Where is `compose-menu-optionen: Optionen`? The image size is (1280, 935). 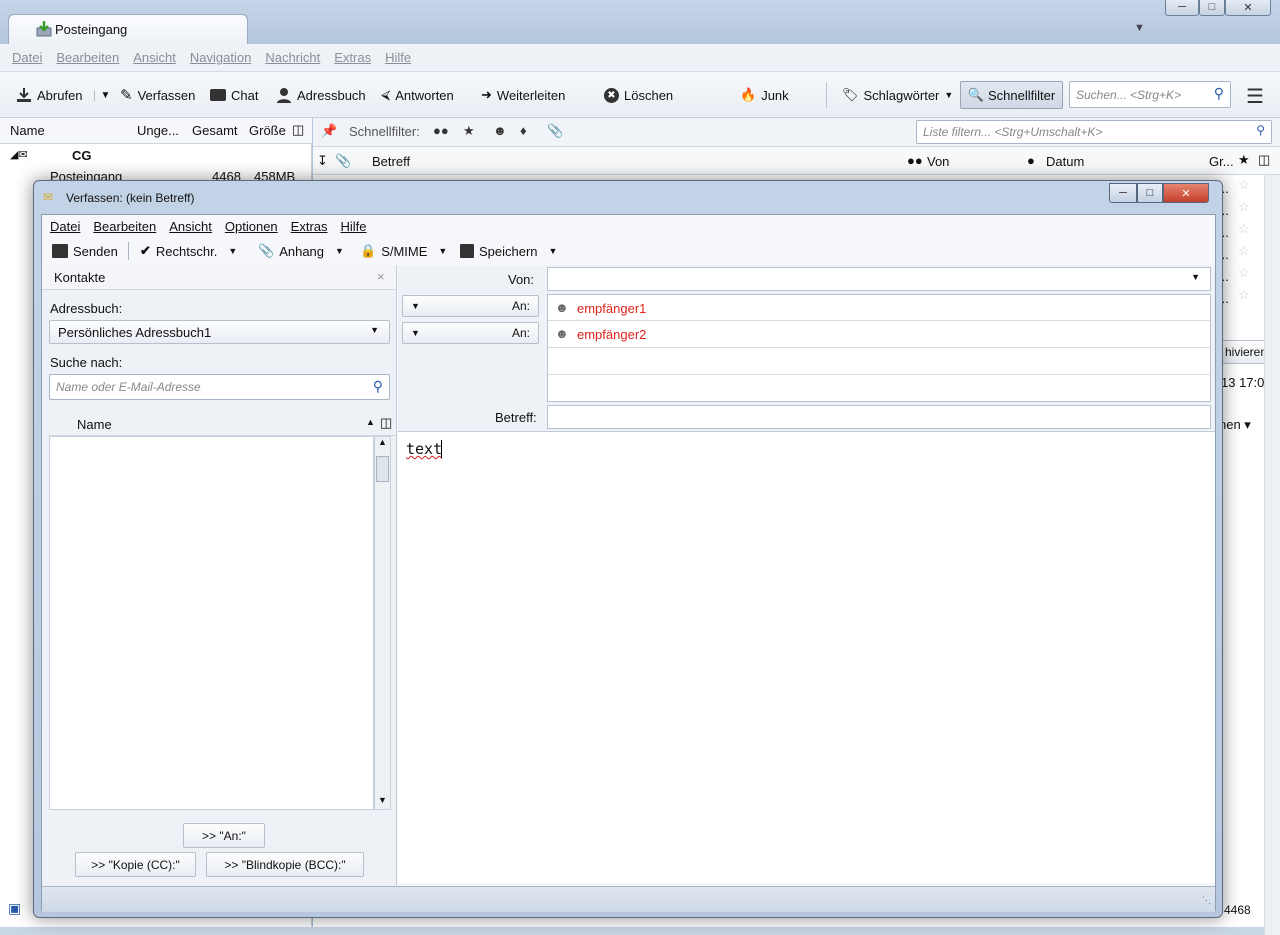
compose-menu-optionen: Optionen is located at coordinates (251, 226).